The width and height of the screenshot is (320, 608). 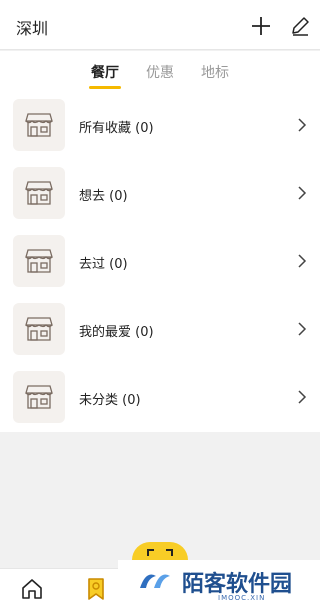 I want to click on list-item: 未分类 (0), so click(x=160, y=397).